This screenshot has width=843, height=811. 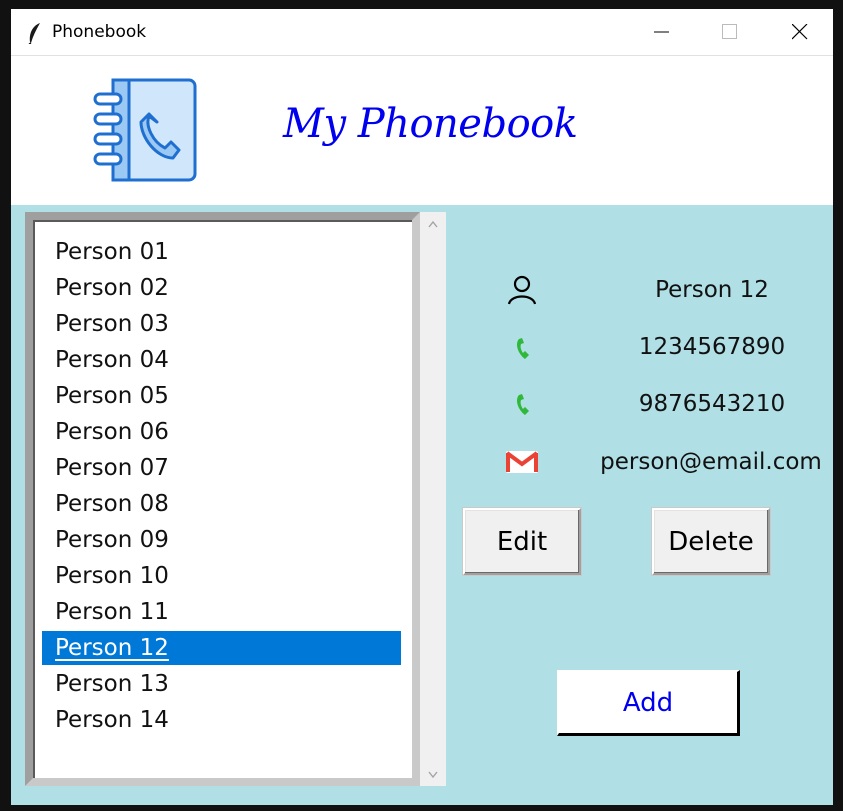 I want to click on gmail-icon, so click(x=522, y=462).